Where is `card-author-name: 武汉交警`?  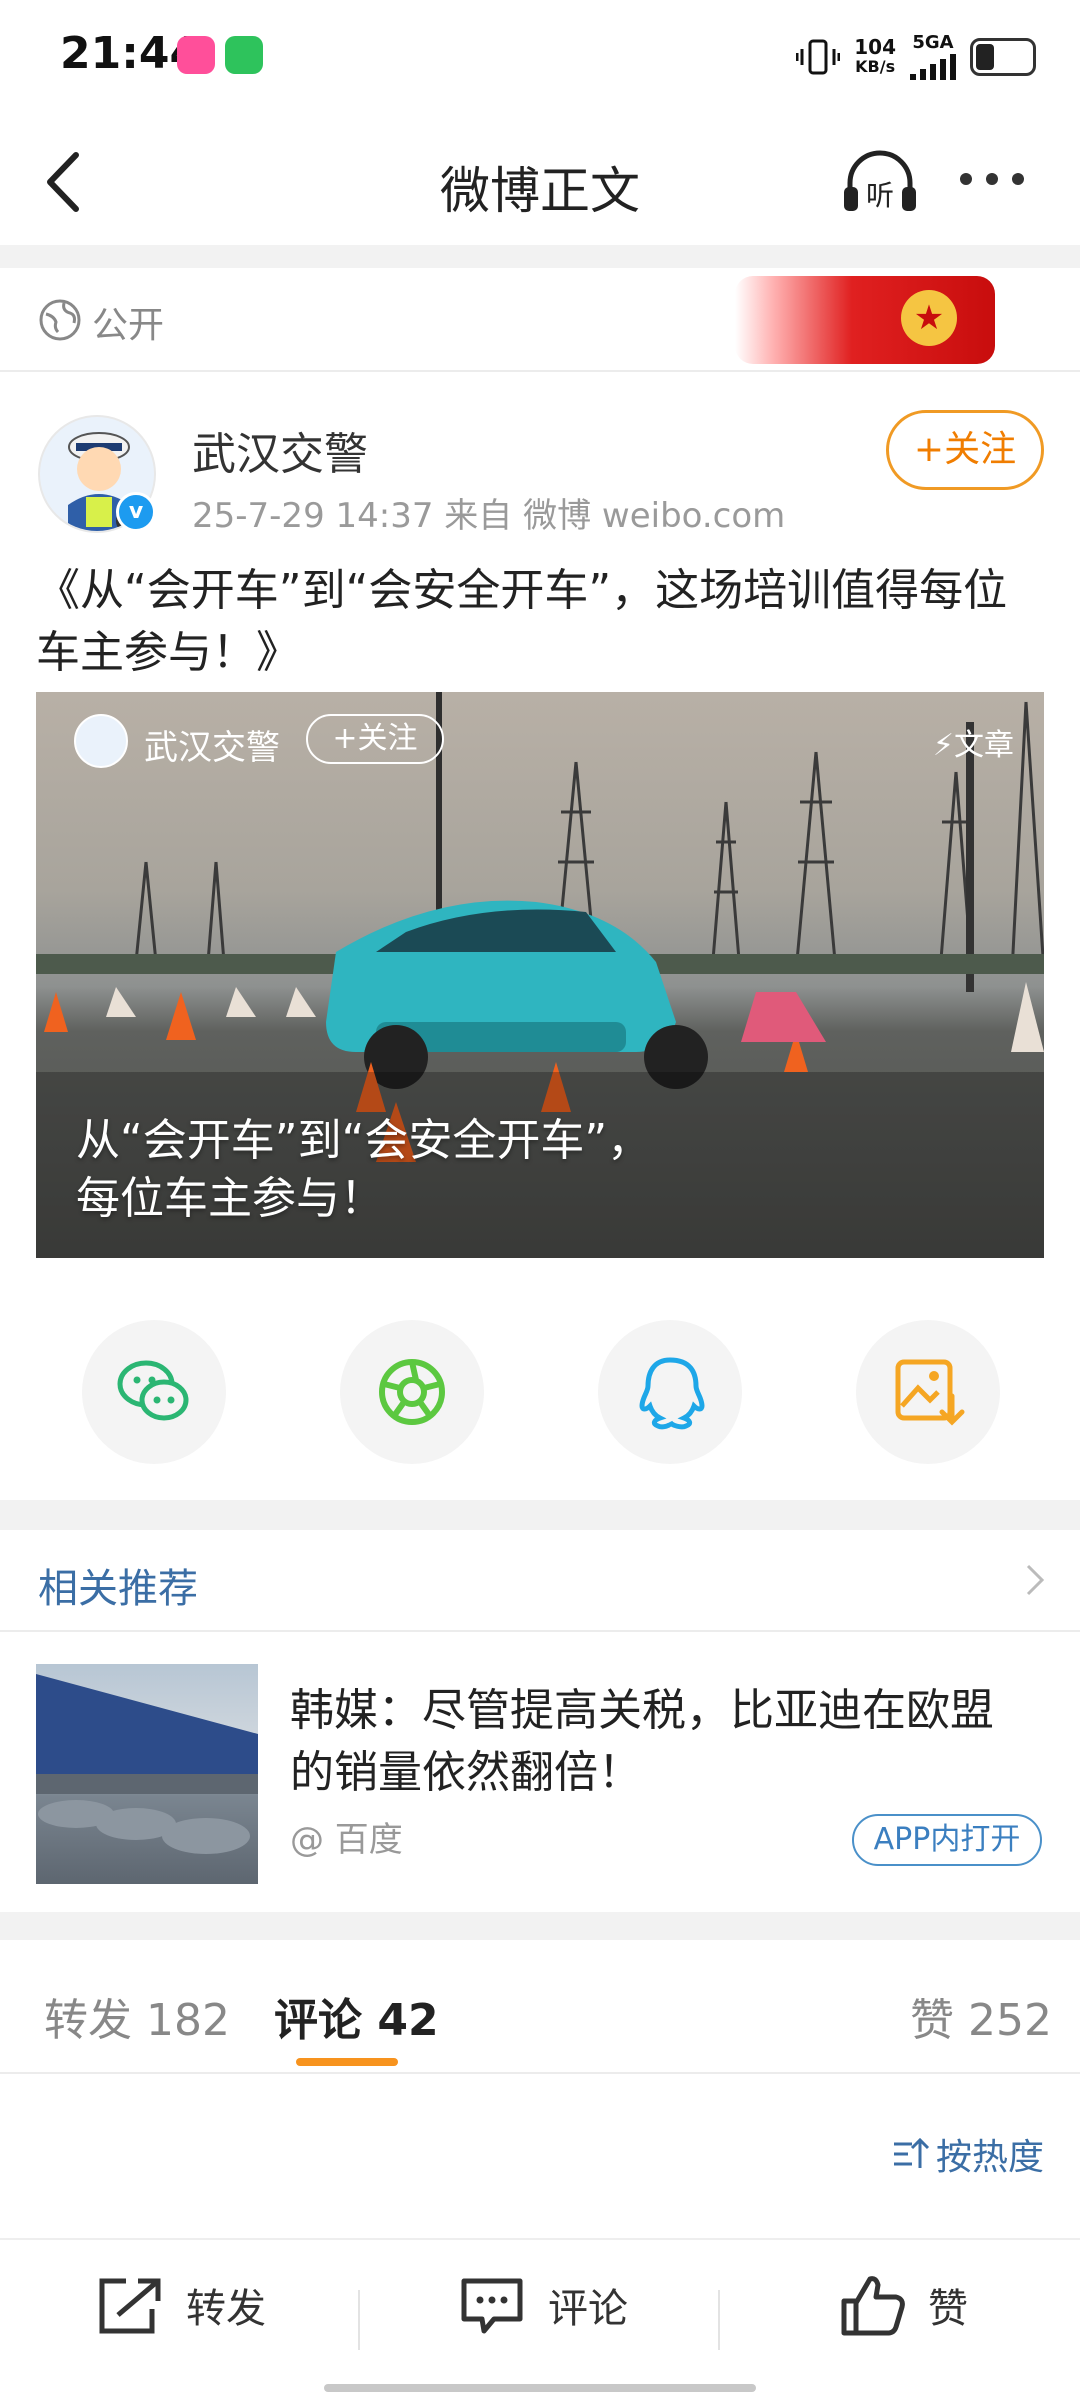
card-author-name: 武汉交警 is located at coordinates (212, 748).